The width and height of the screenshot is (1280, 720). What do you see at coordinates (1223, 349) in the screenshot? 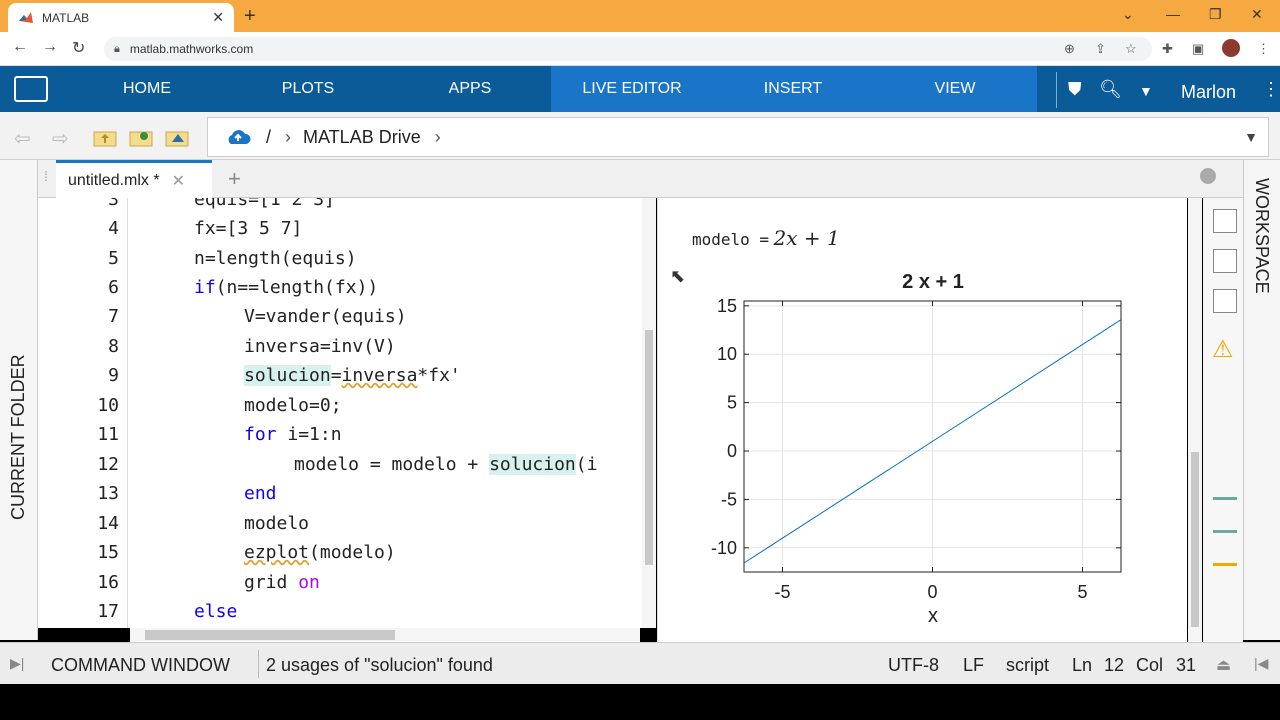
I see `warning-icon: ⚠` at bounding box center [1223, 349].